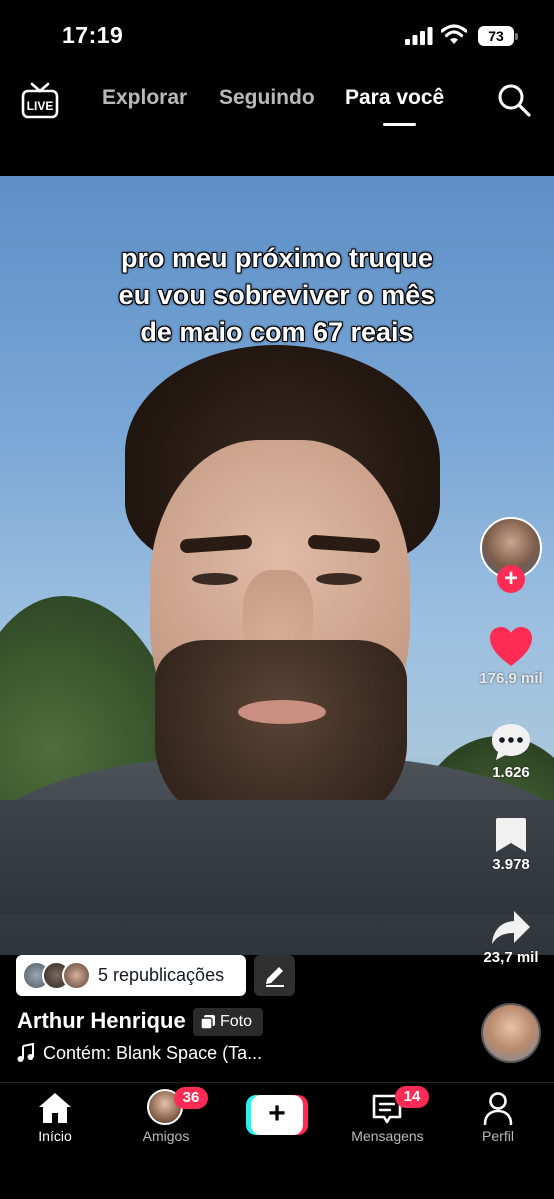 This screenshot has width=554, height=1199. What do you see at coordinates (208, 1022) in the screenshot?
I see `photo-icon` at bounding box center [208, 1022].